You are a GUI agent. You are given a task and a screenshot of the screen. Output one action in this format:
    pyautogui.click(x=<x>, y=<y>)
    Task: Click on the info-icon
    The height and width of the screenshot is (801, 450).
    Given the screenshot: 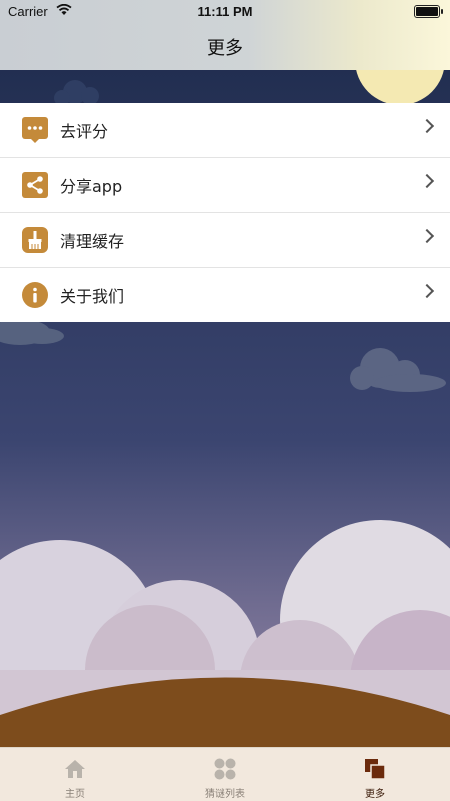 What is the action you would take?
    pyautogui.click(x=35, y=295)
    